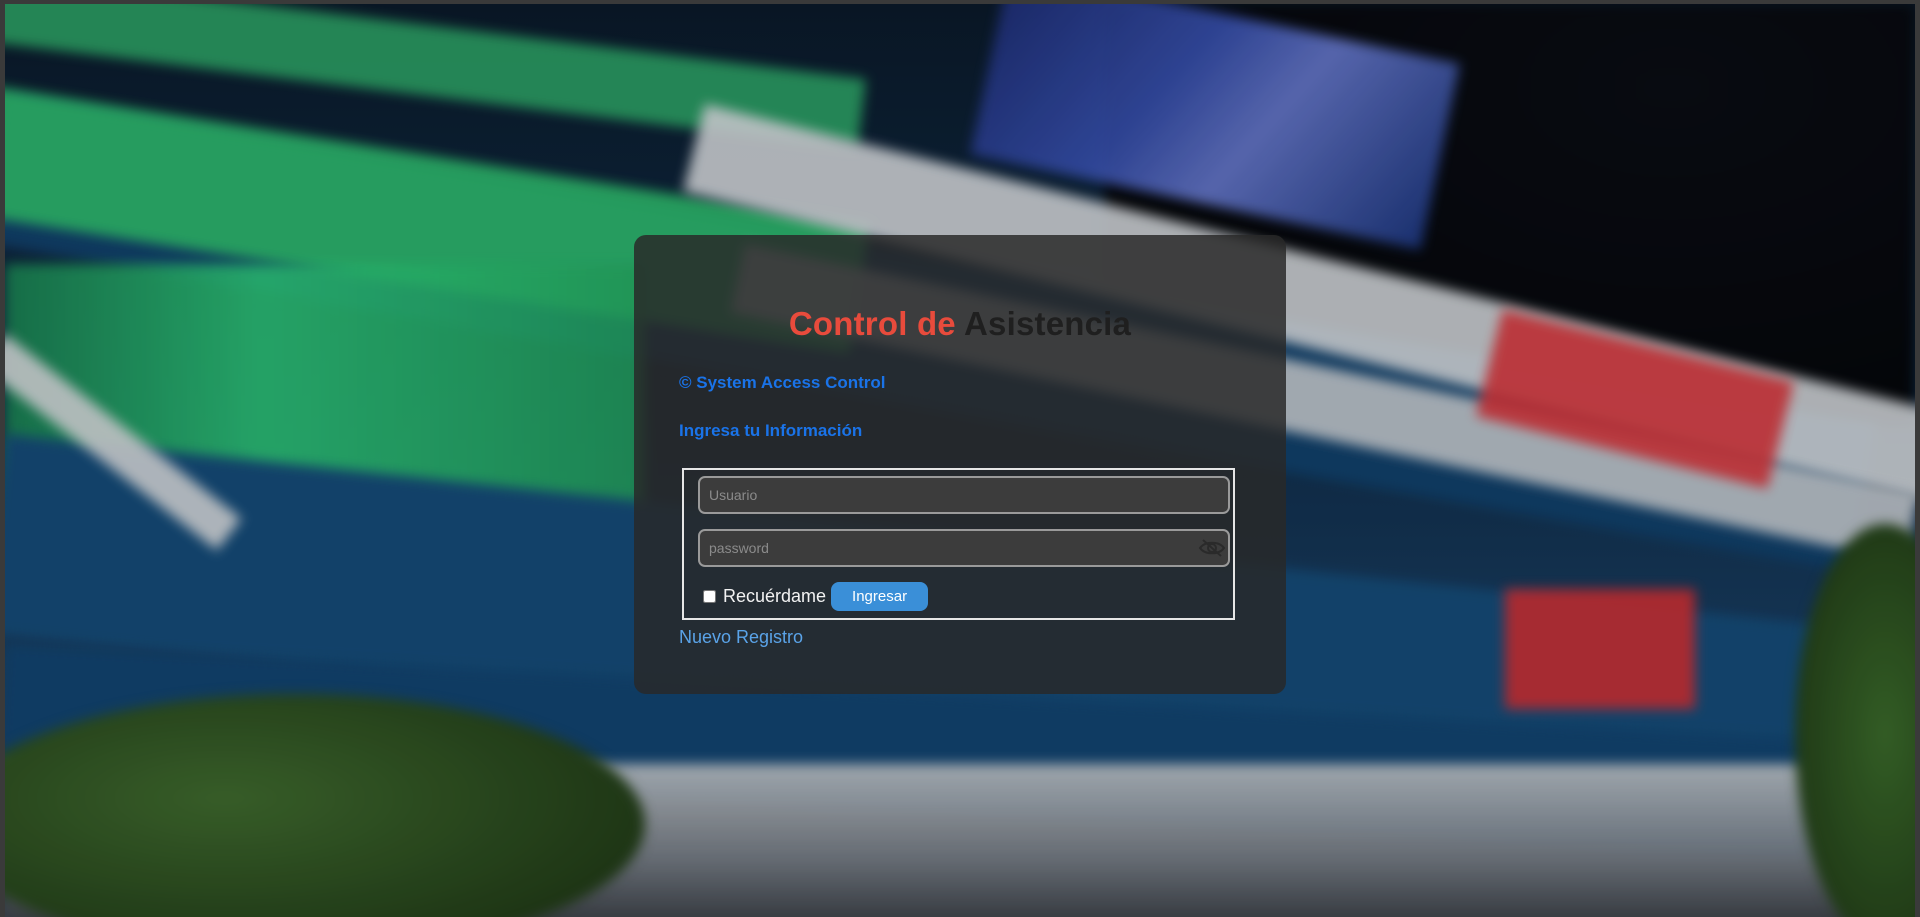  I want to click on new-registration-link: Nuevo Registro, so click(741, 637).